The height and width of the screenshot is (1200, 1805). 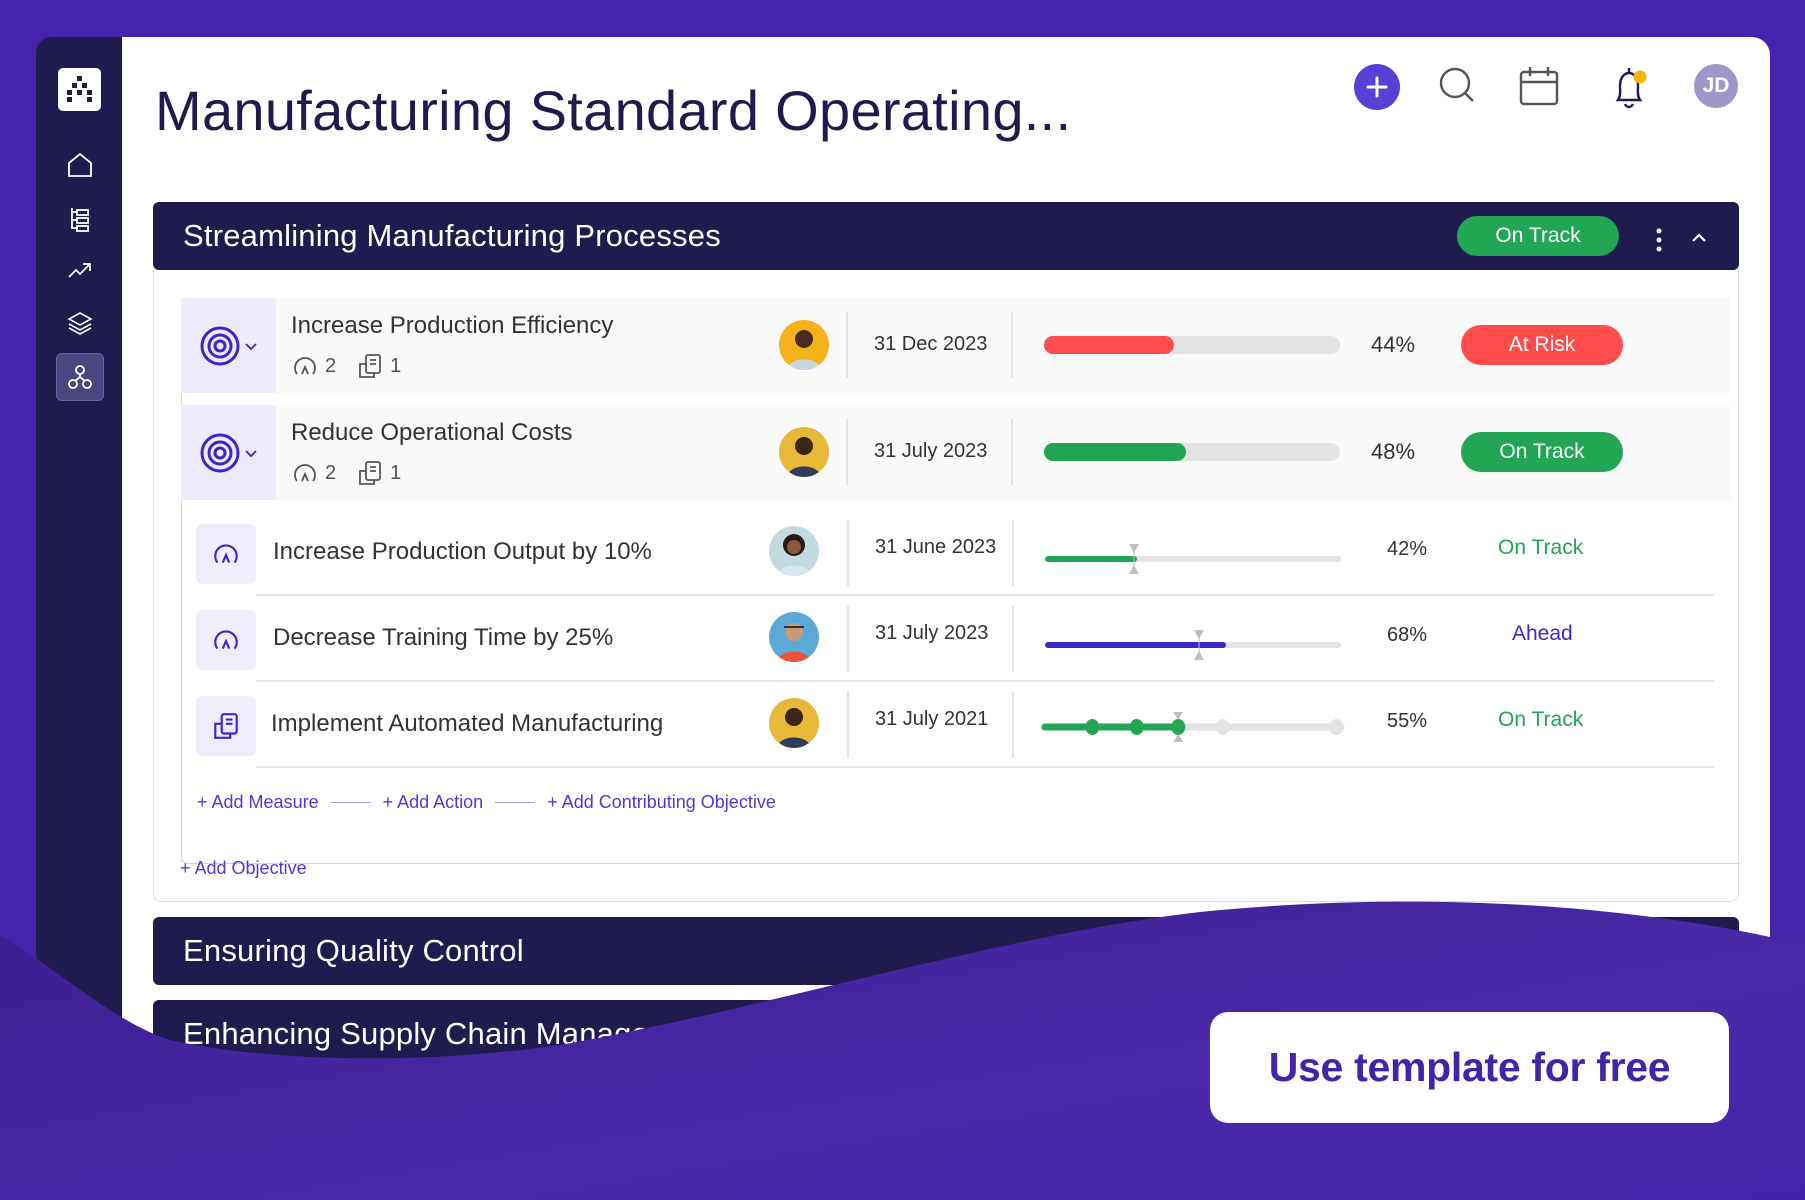 I want to click on due-date: 31 Dec 2023, so click(x=931, y=344).